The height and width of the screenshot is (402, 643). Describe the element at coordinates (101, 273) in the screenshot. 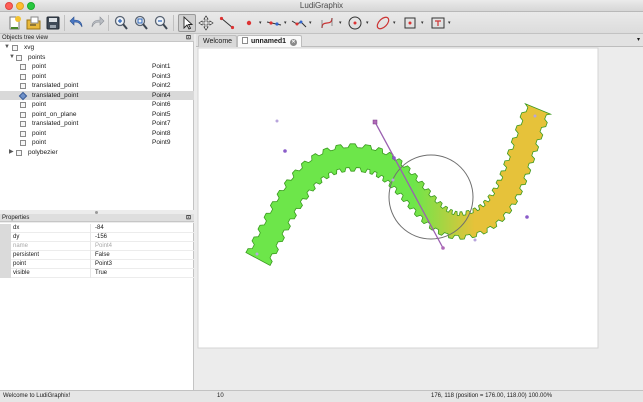

I see `property-value: True` at that location.